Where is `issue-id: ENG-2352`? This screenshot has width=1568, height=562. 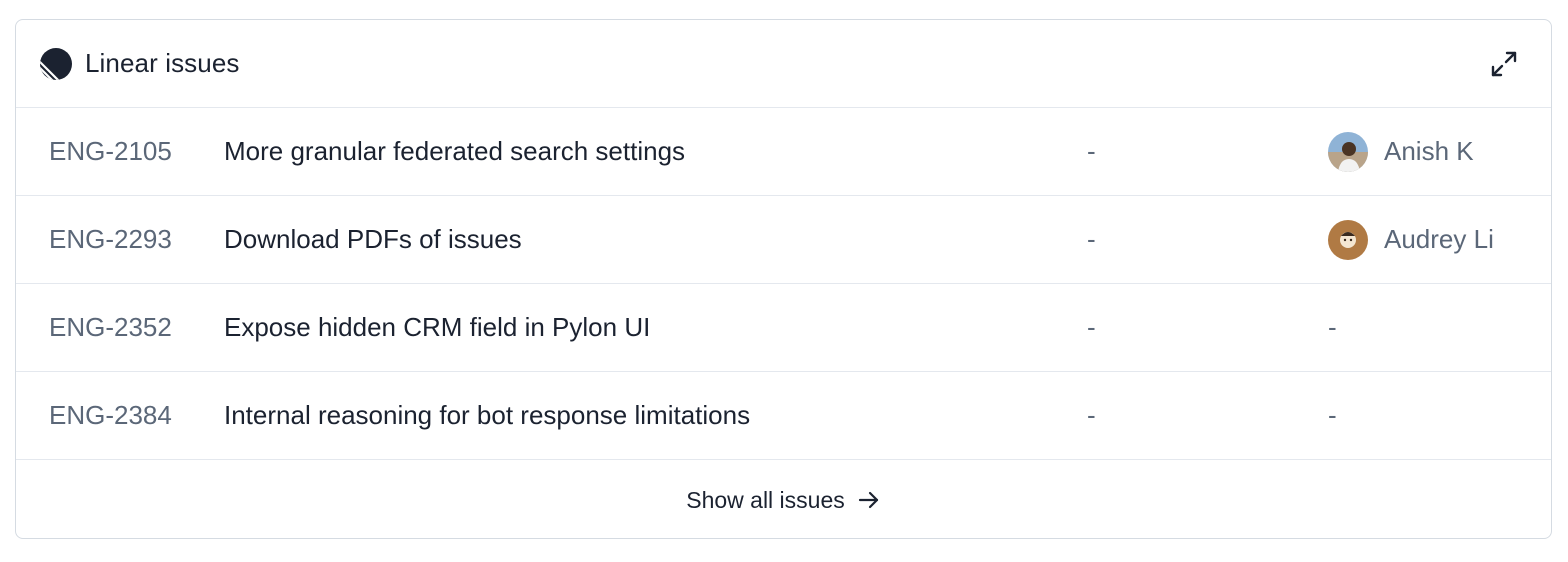 issue-id: ENG-2352 is located at coordinates (110, 327).